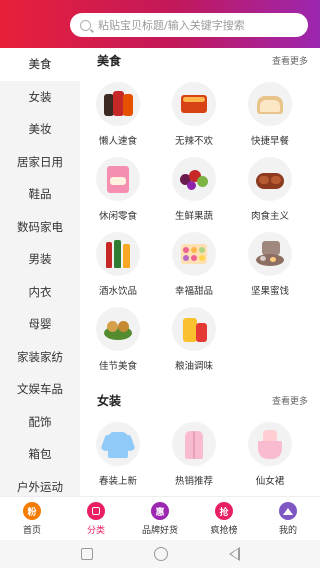  I want to click on sidebar-item-accessories: 配饰, so click(40, 422).